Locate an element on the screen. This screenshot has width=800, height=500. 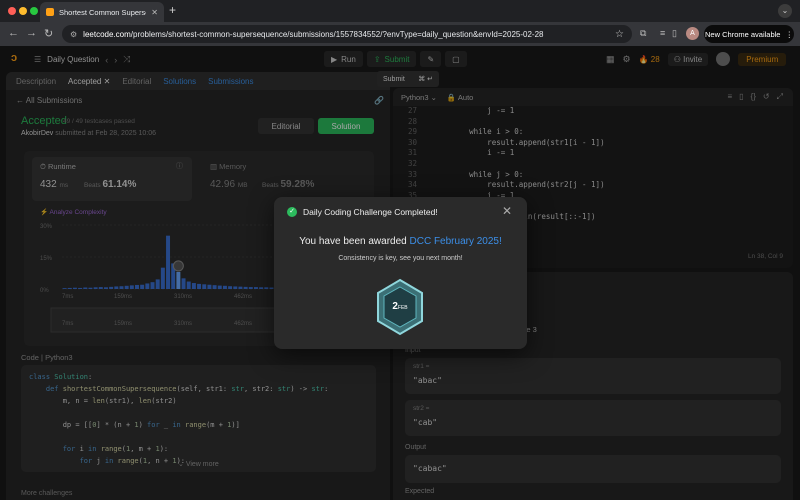
close-dialog-icon: ✕ is located at coordinates (507, 211).